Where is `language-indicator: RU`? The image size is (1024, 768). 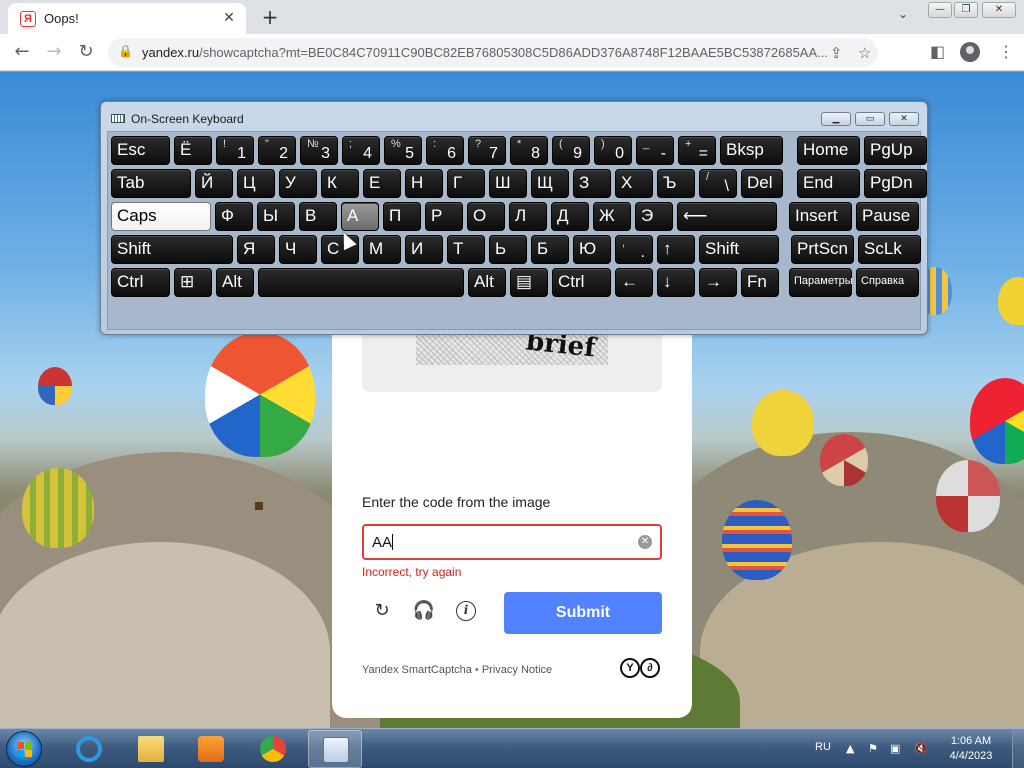
language-indicator: RU is located at coordinates (823, 747).